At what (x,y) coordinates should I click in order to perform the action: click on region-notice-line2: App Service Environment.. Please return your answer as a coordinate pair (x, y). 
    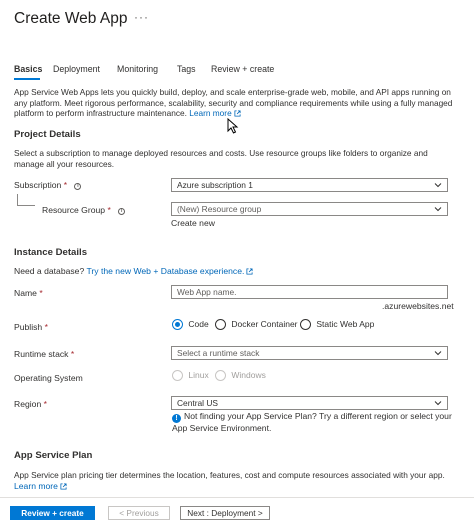
    Looking at the image, I should click on (222, 428).